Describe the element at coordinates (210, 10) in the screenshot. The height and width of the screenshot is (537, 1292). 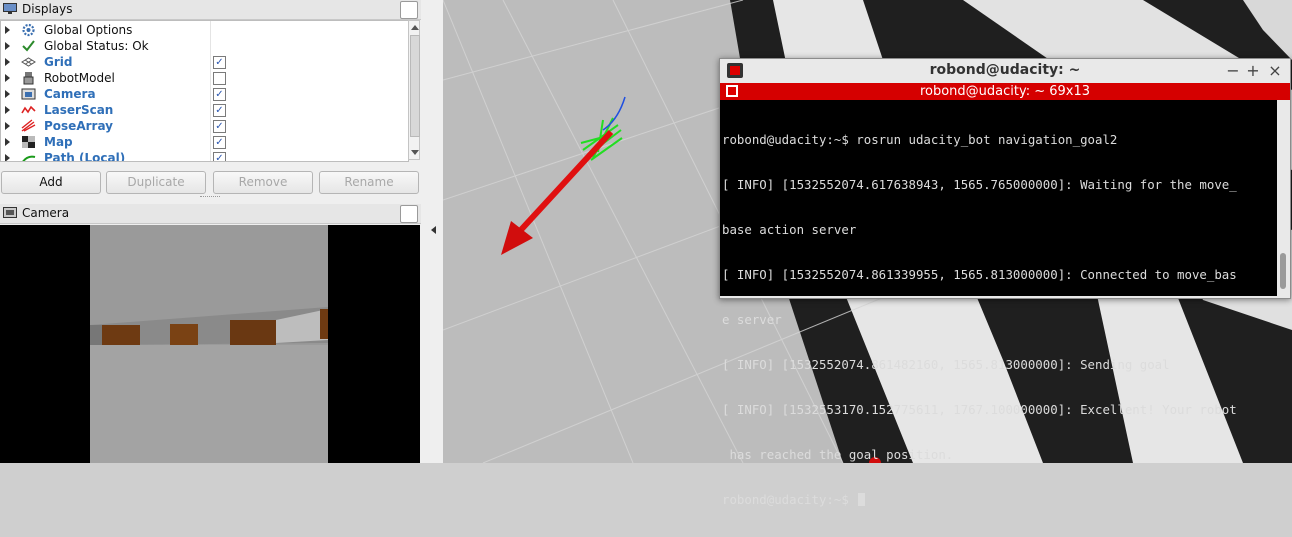
I see `displays-panel-header: Displays` at that location.